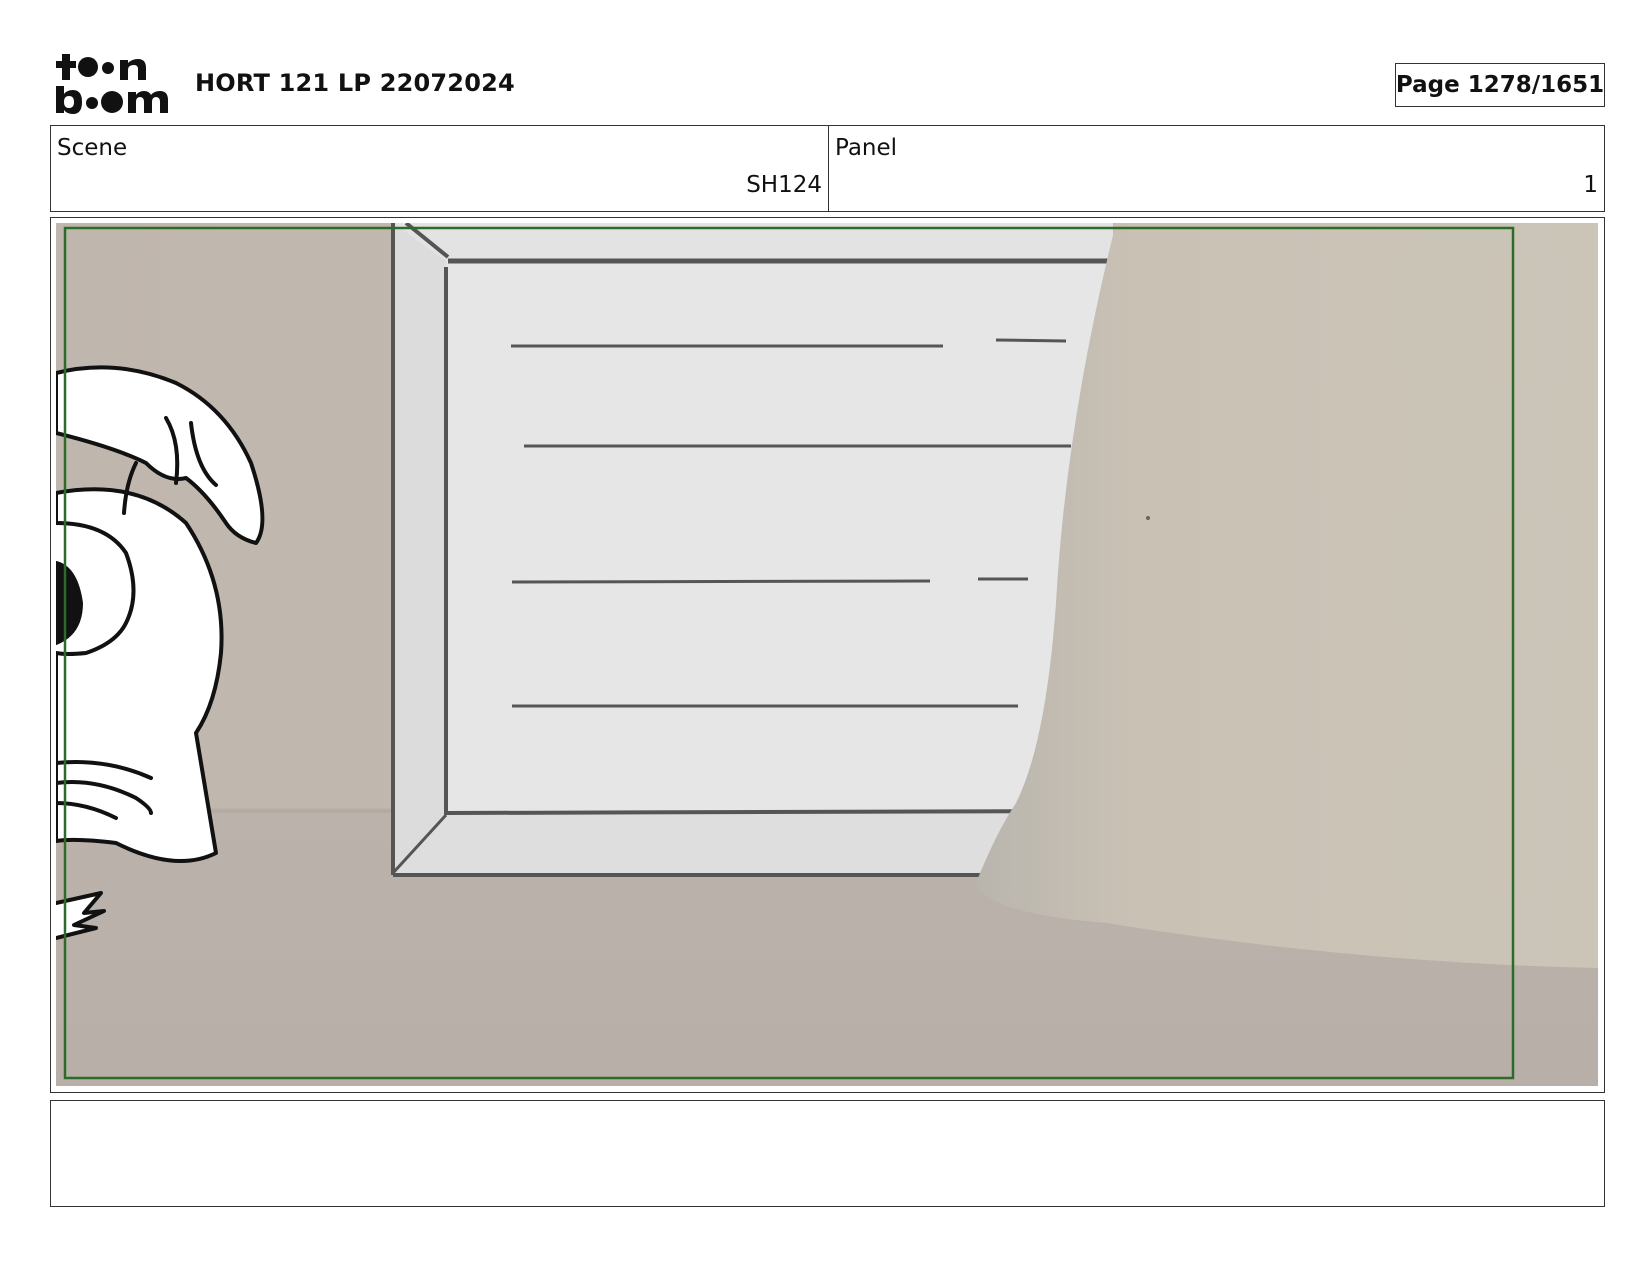 Image resolution: width=1650 pixels, height=1275 pixels. What do you see at coordinates (866, 148) in the screenshot?
I see `panel-label: Panel` at bounding box center [866, 148].